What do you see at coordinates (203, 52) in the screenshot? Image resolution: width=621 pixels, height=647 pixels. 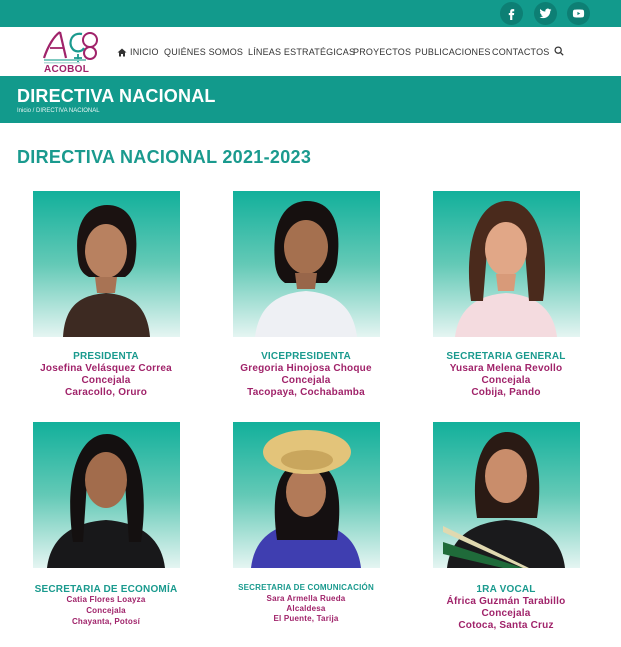 I see `nav-about: QUIÉNES SOMOS` at bounding box center [203, 52].